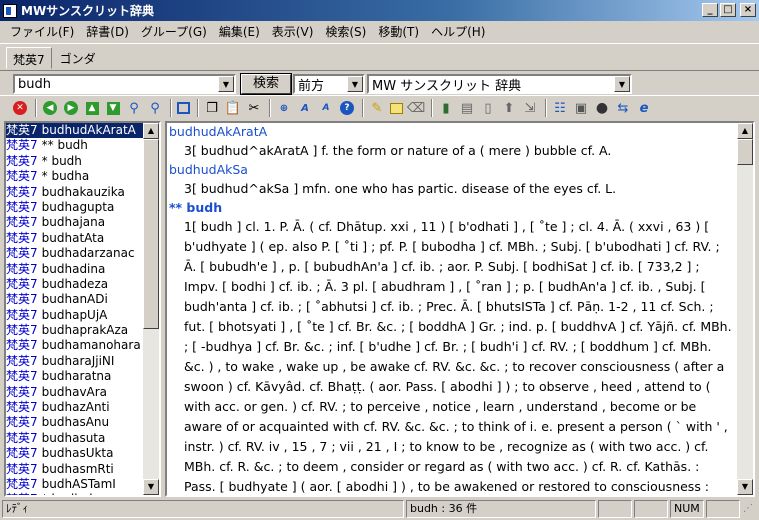 This screenshot has width=759, height=520. I want to click on find-next-icon: ⚲, so click(155, 108).